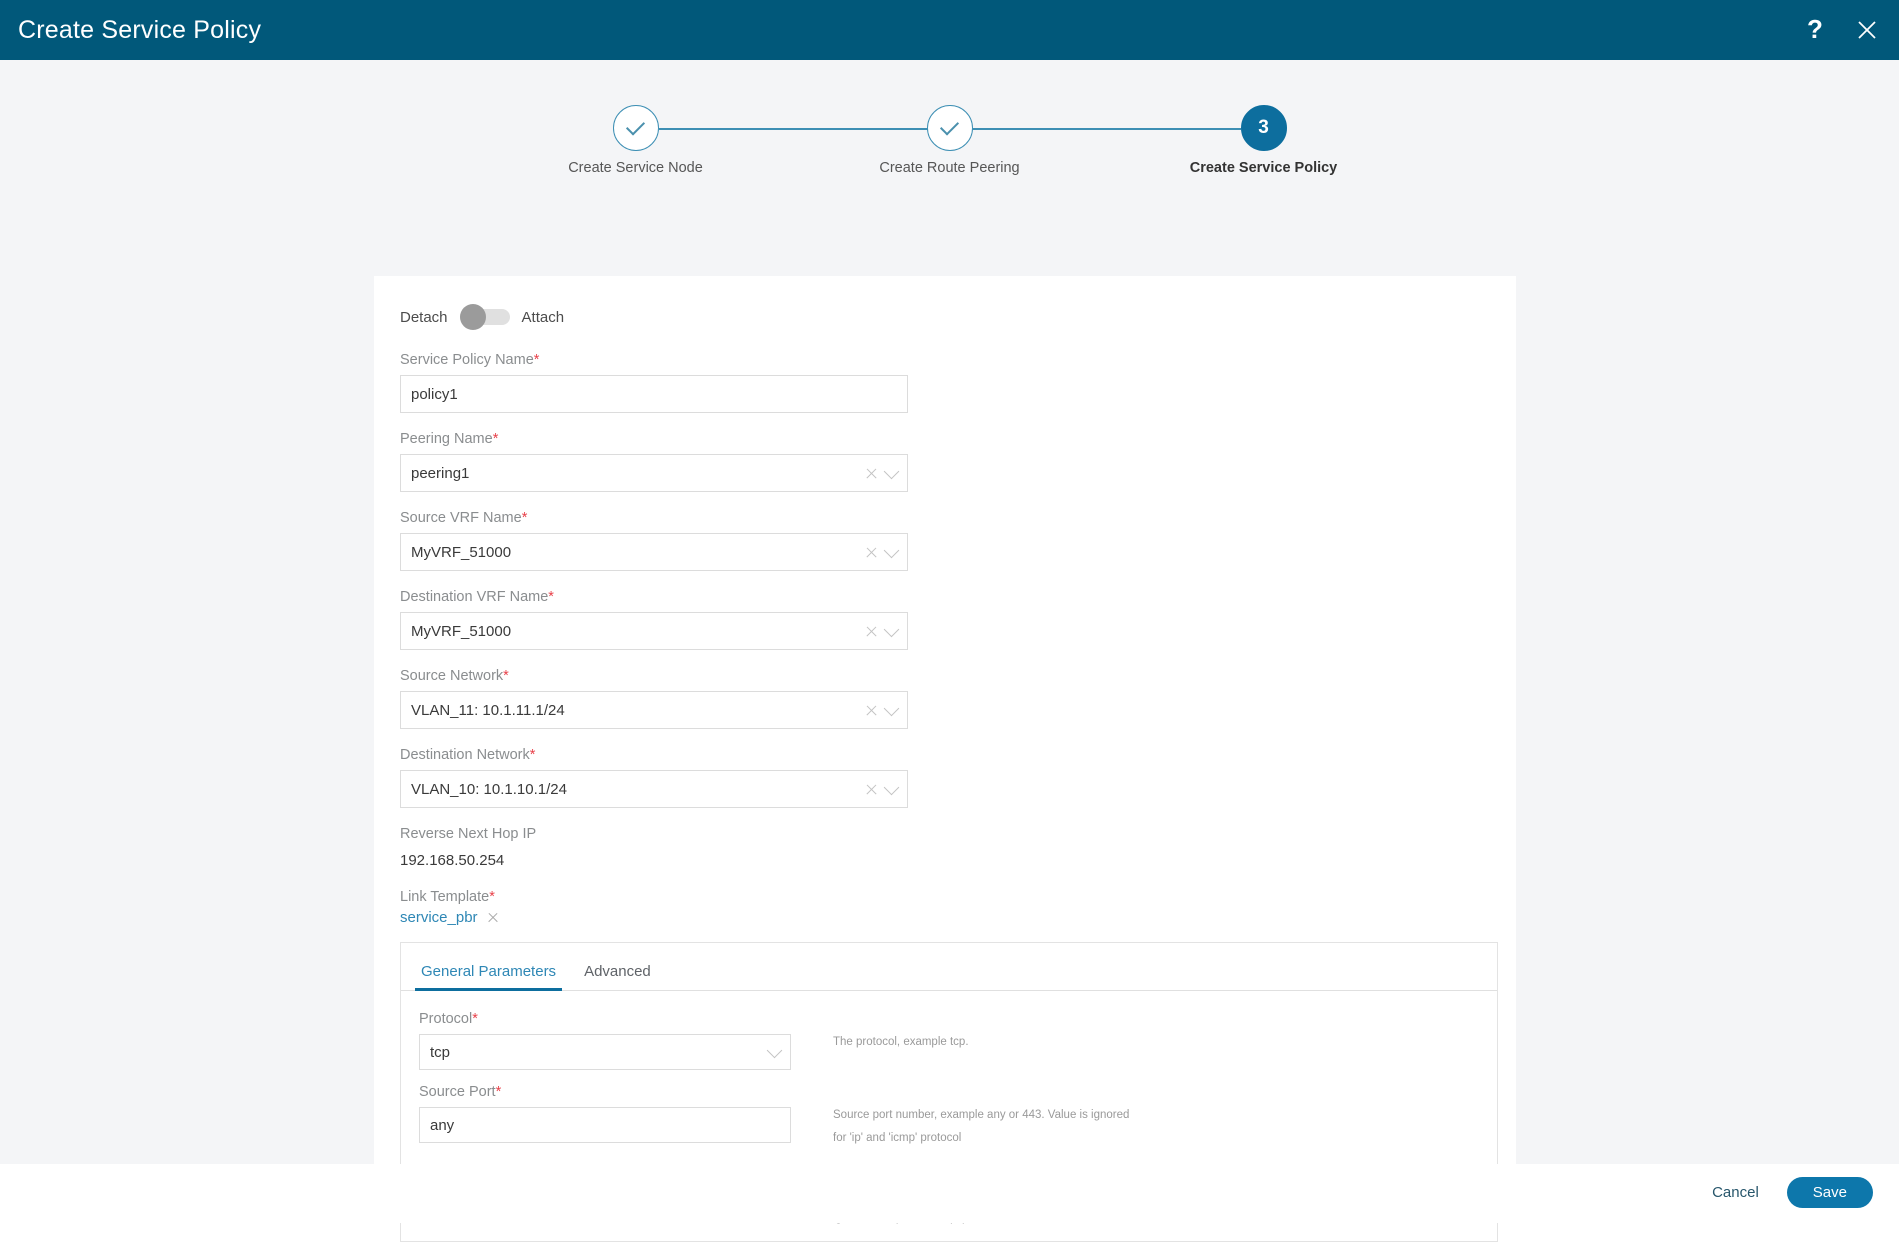 The image size is (1899, 1242). Describe the element at coordinates (949, 30) in the screenshot. I see `dialog-titlebar: Create Service Policy ?` at that location.